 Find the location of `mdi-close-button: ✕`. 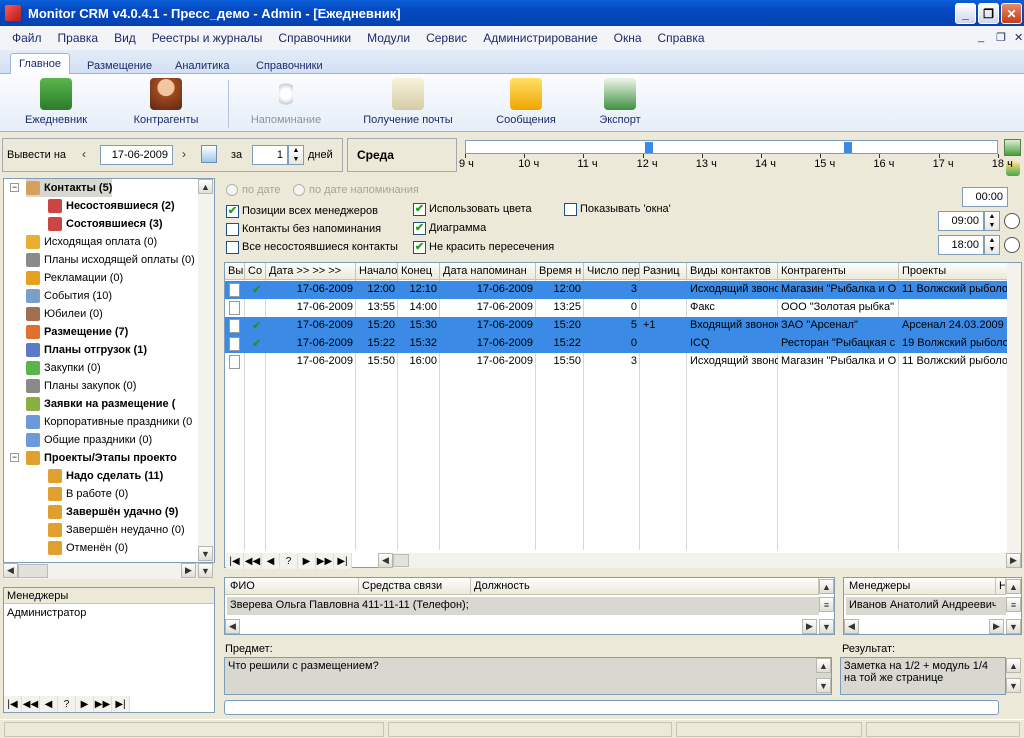

mdi-close-button: ✕ is located at coordinates (1018, 37).